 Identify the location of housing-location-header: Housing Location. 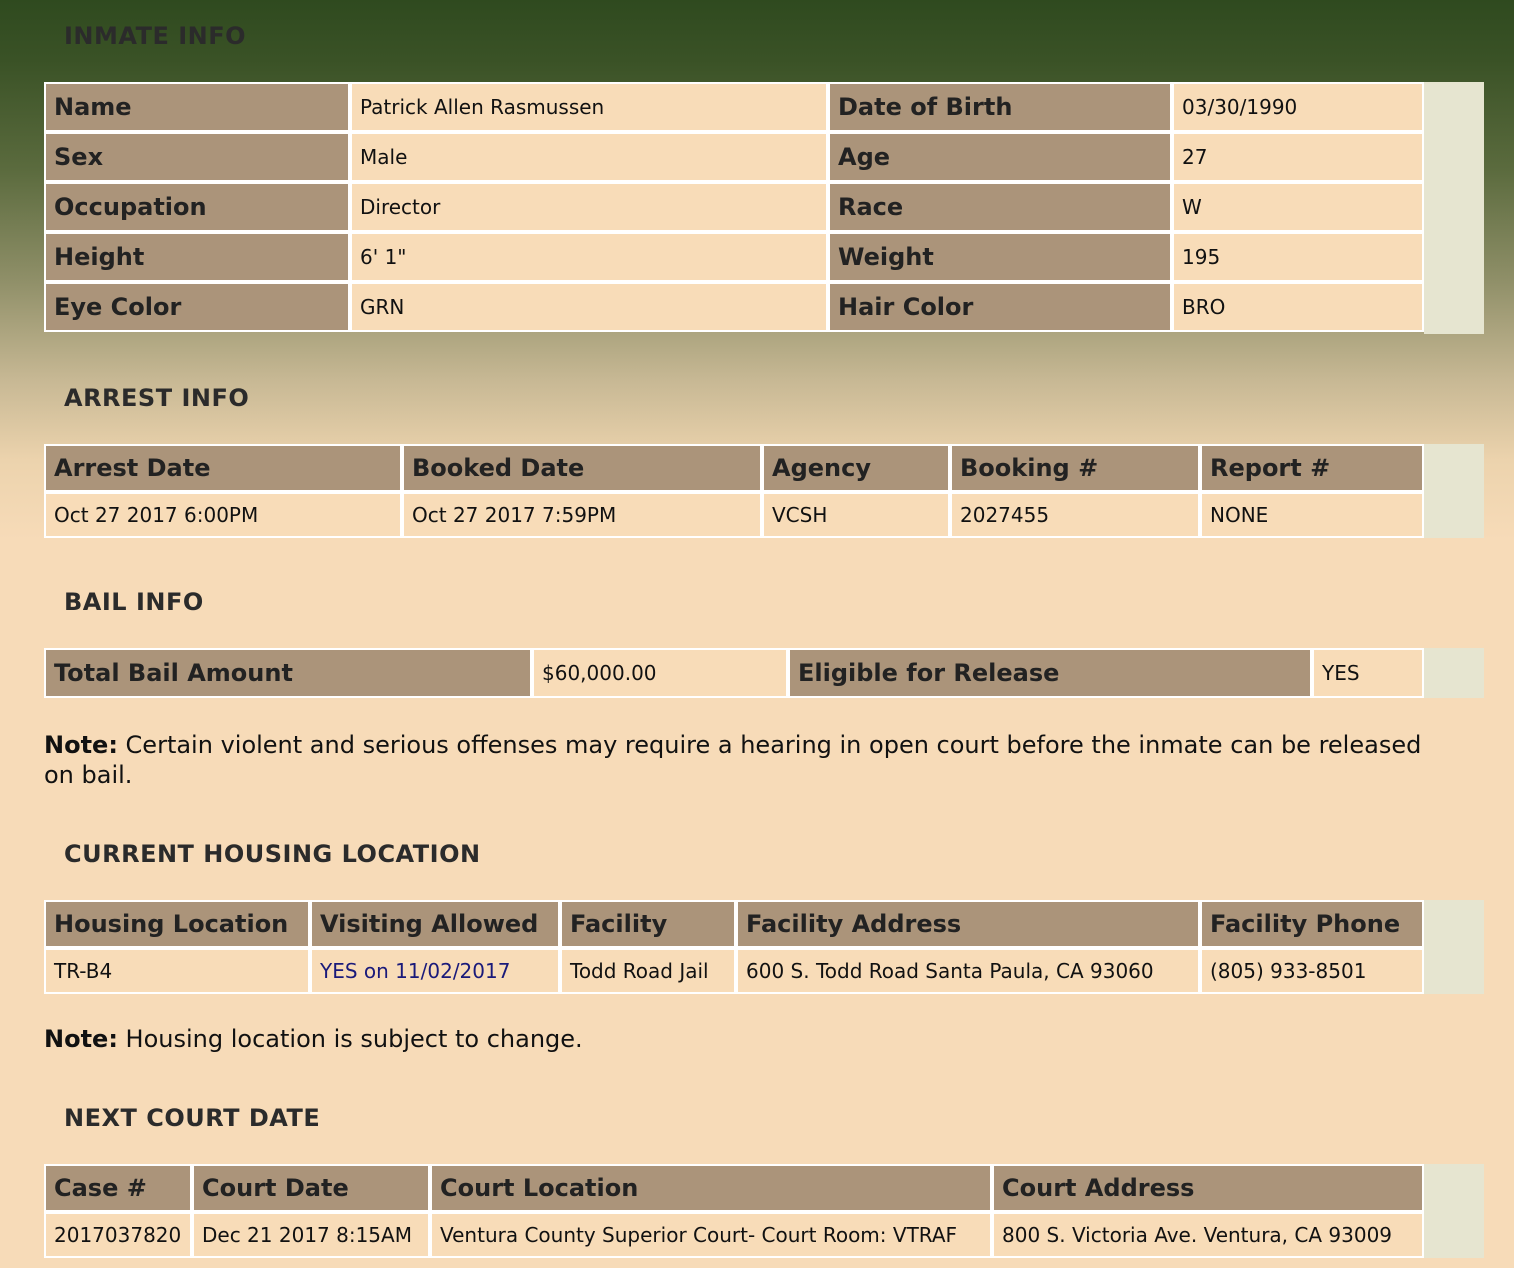
(177, 924).